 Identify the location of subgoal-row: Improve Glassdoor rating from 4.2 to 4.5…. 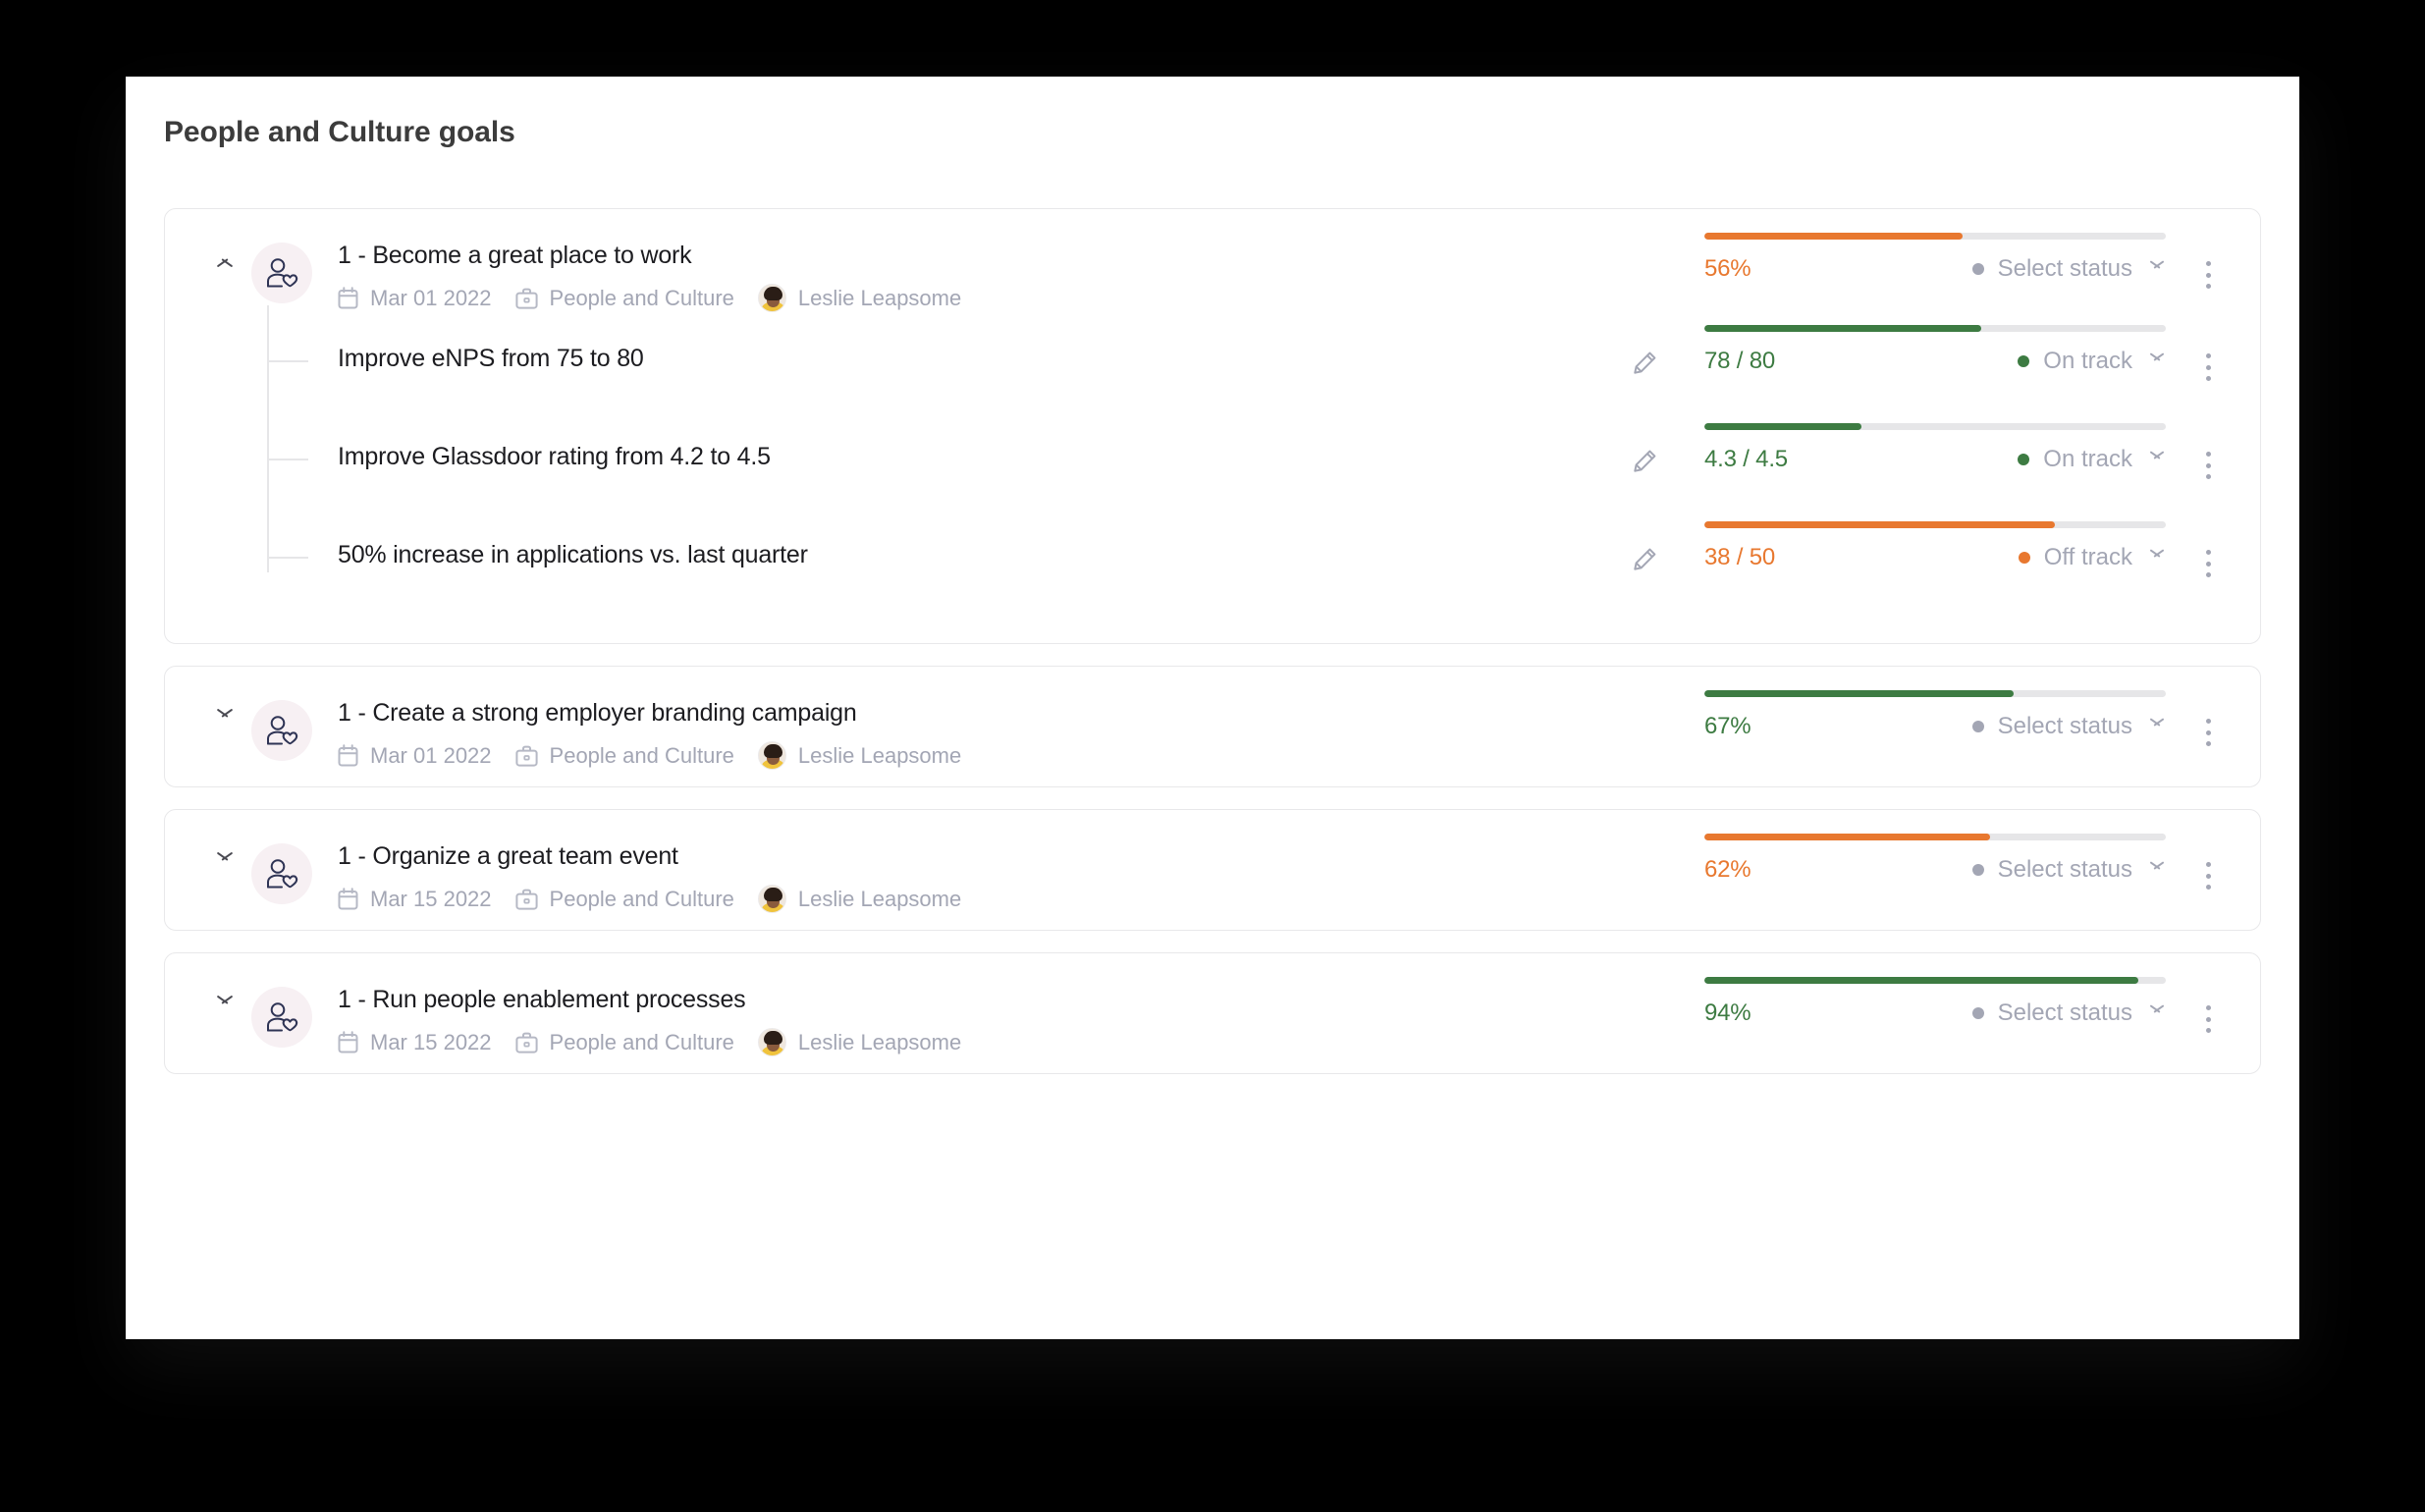
(1212, 470).